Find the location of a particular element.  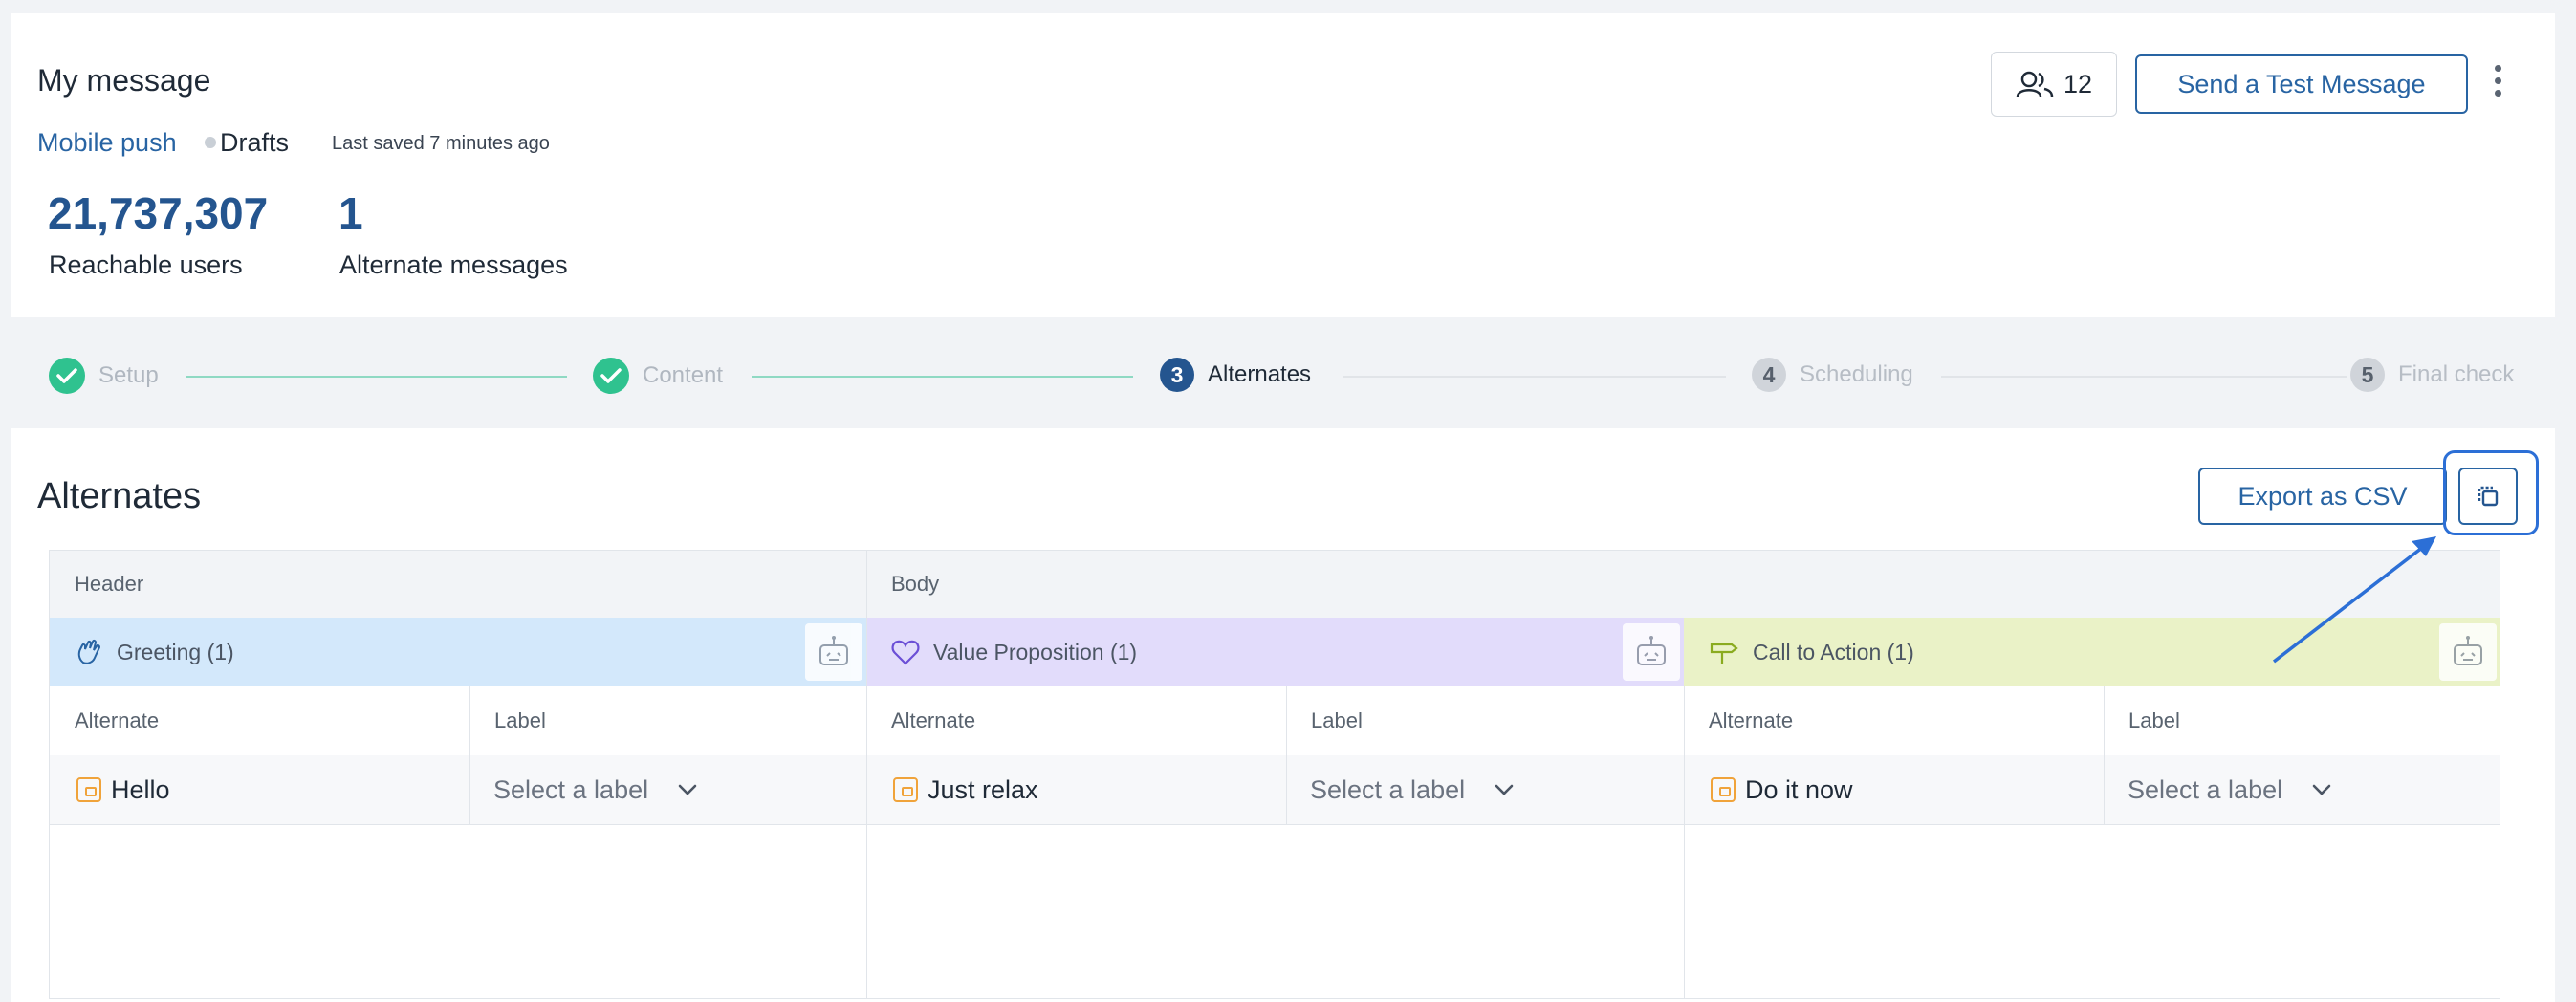

step-final-check: 5 Final check is located at coordinates (2432, 375).